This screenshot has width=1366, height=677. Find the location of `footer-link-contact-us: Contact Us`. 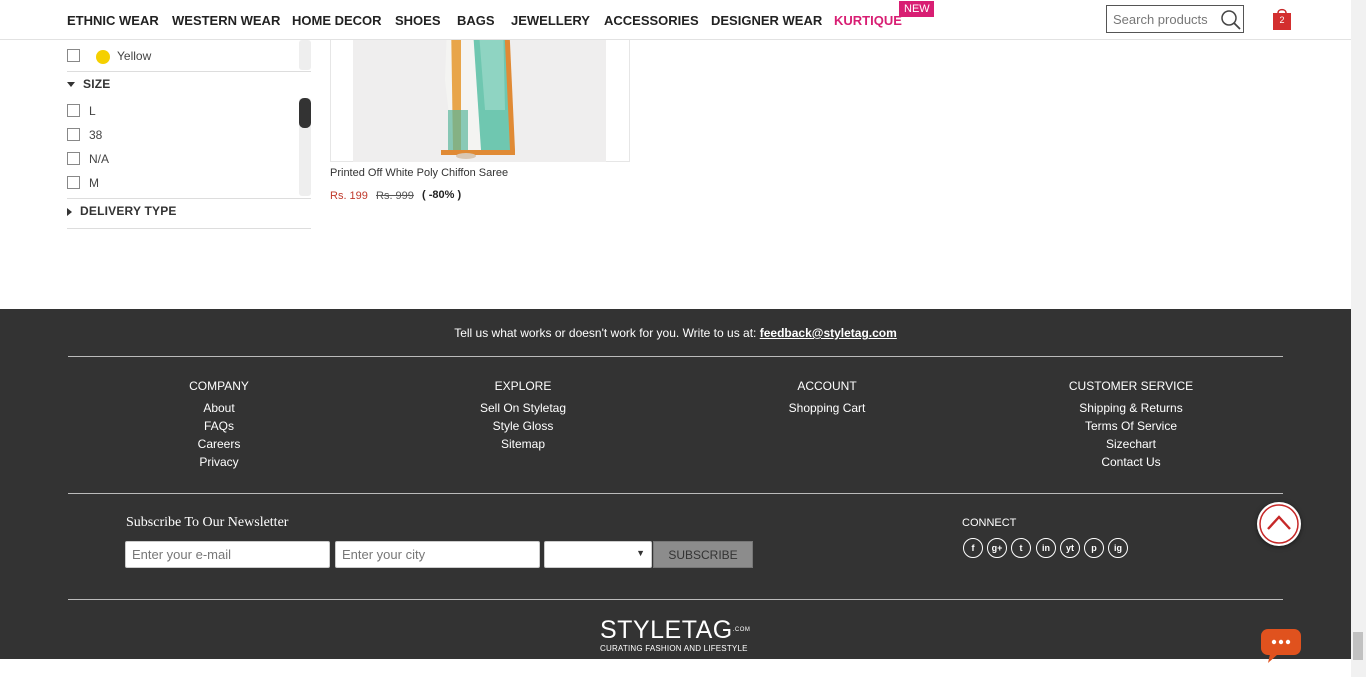

footer-link-contact-us: Contact Us is located at coordinates (1131, 464).